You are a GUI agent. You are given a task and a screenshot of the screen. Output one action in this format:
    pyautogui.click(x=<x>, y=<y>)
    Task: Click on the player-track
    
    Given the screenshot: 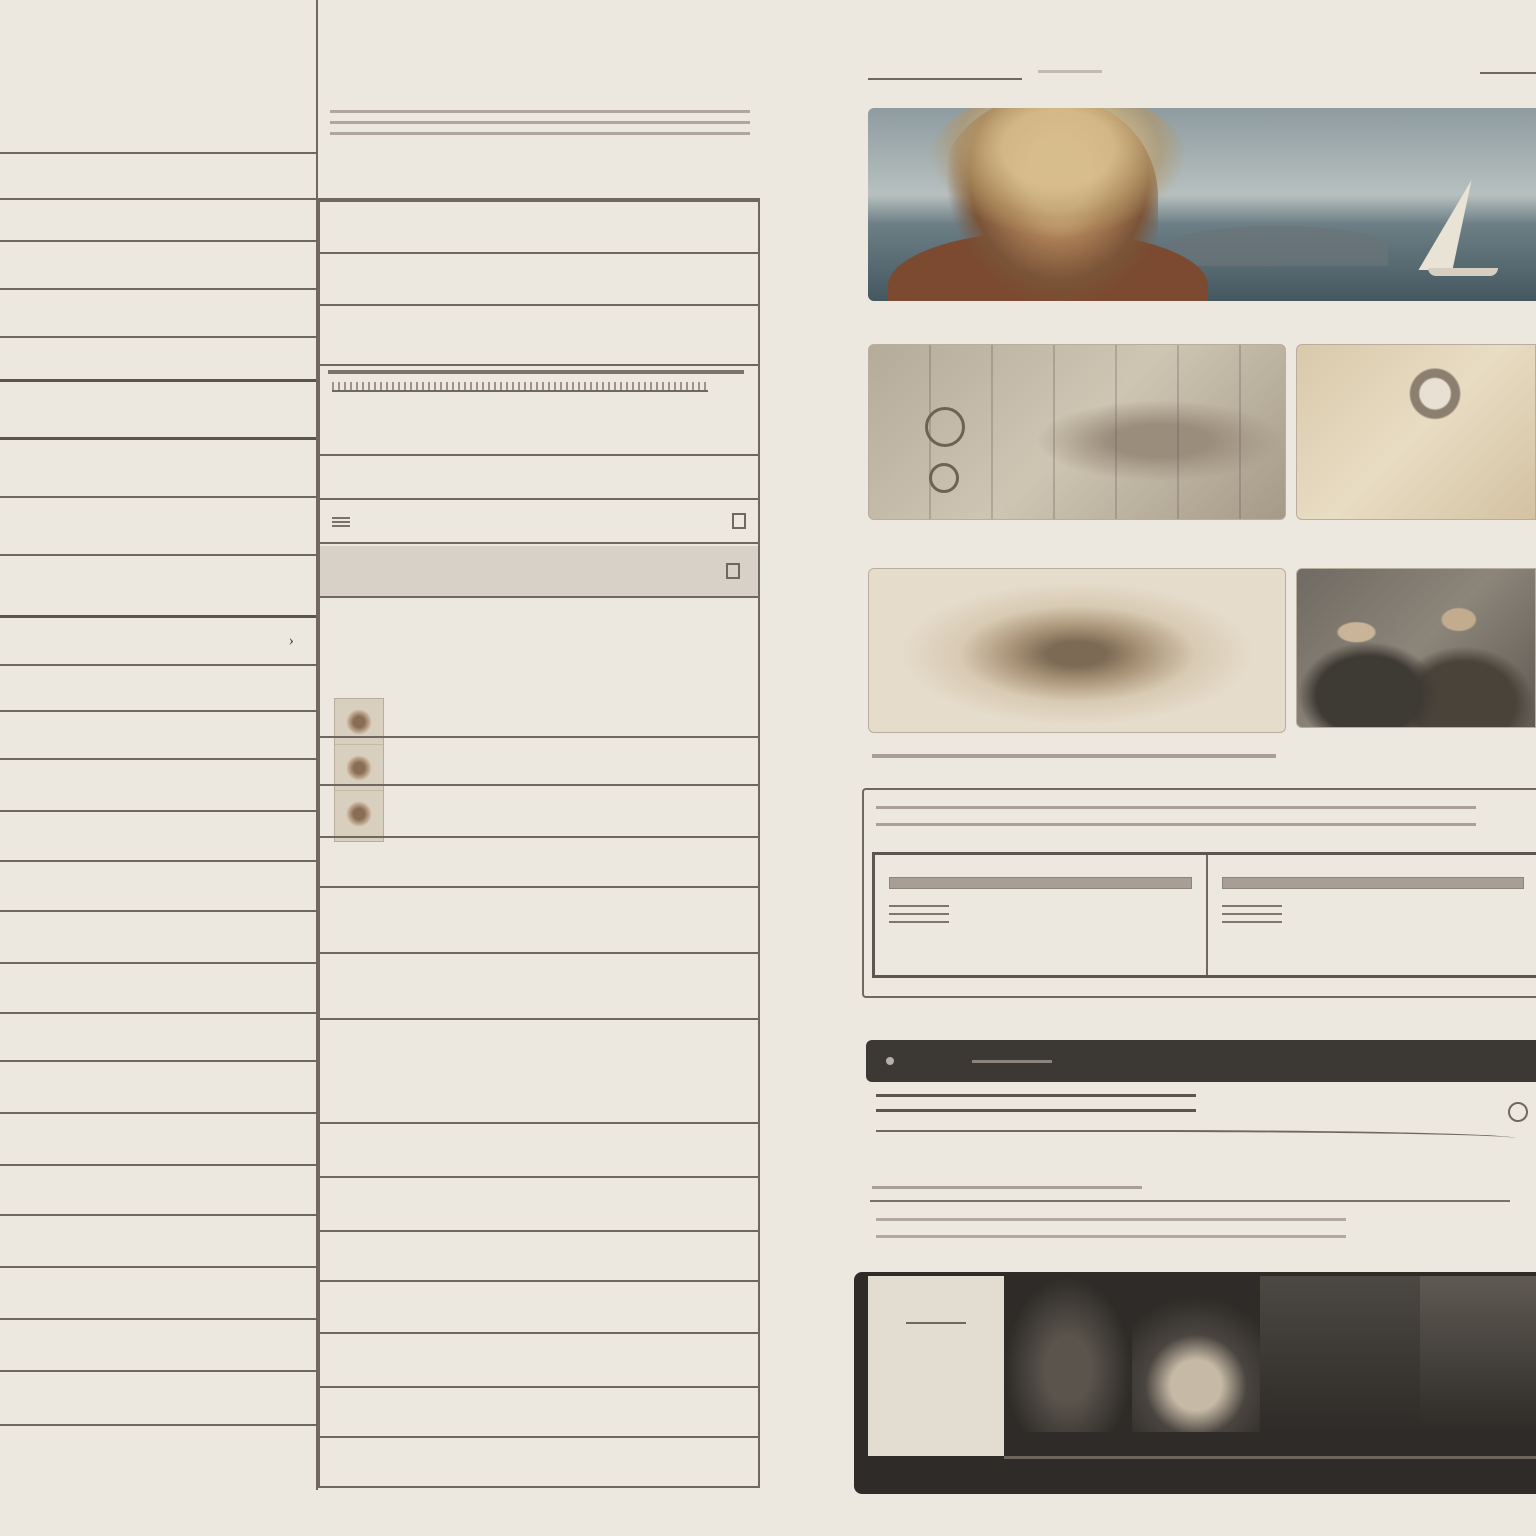 What is the action you would take?
    pyautogui.click(x=1012, y=1061)
    